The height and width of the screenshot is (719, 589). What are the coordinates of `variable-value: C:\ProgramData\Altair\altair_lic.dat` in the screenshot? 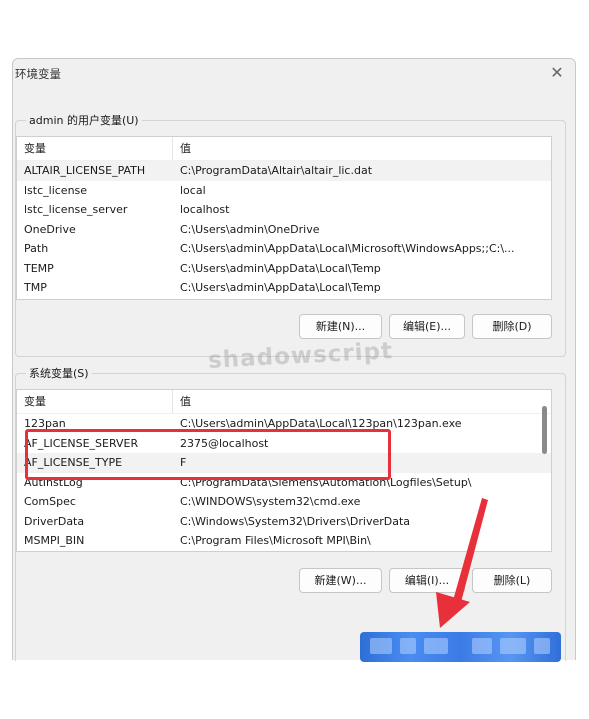 It's located at (276, 170).